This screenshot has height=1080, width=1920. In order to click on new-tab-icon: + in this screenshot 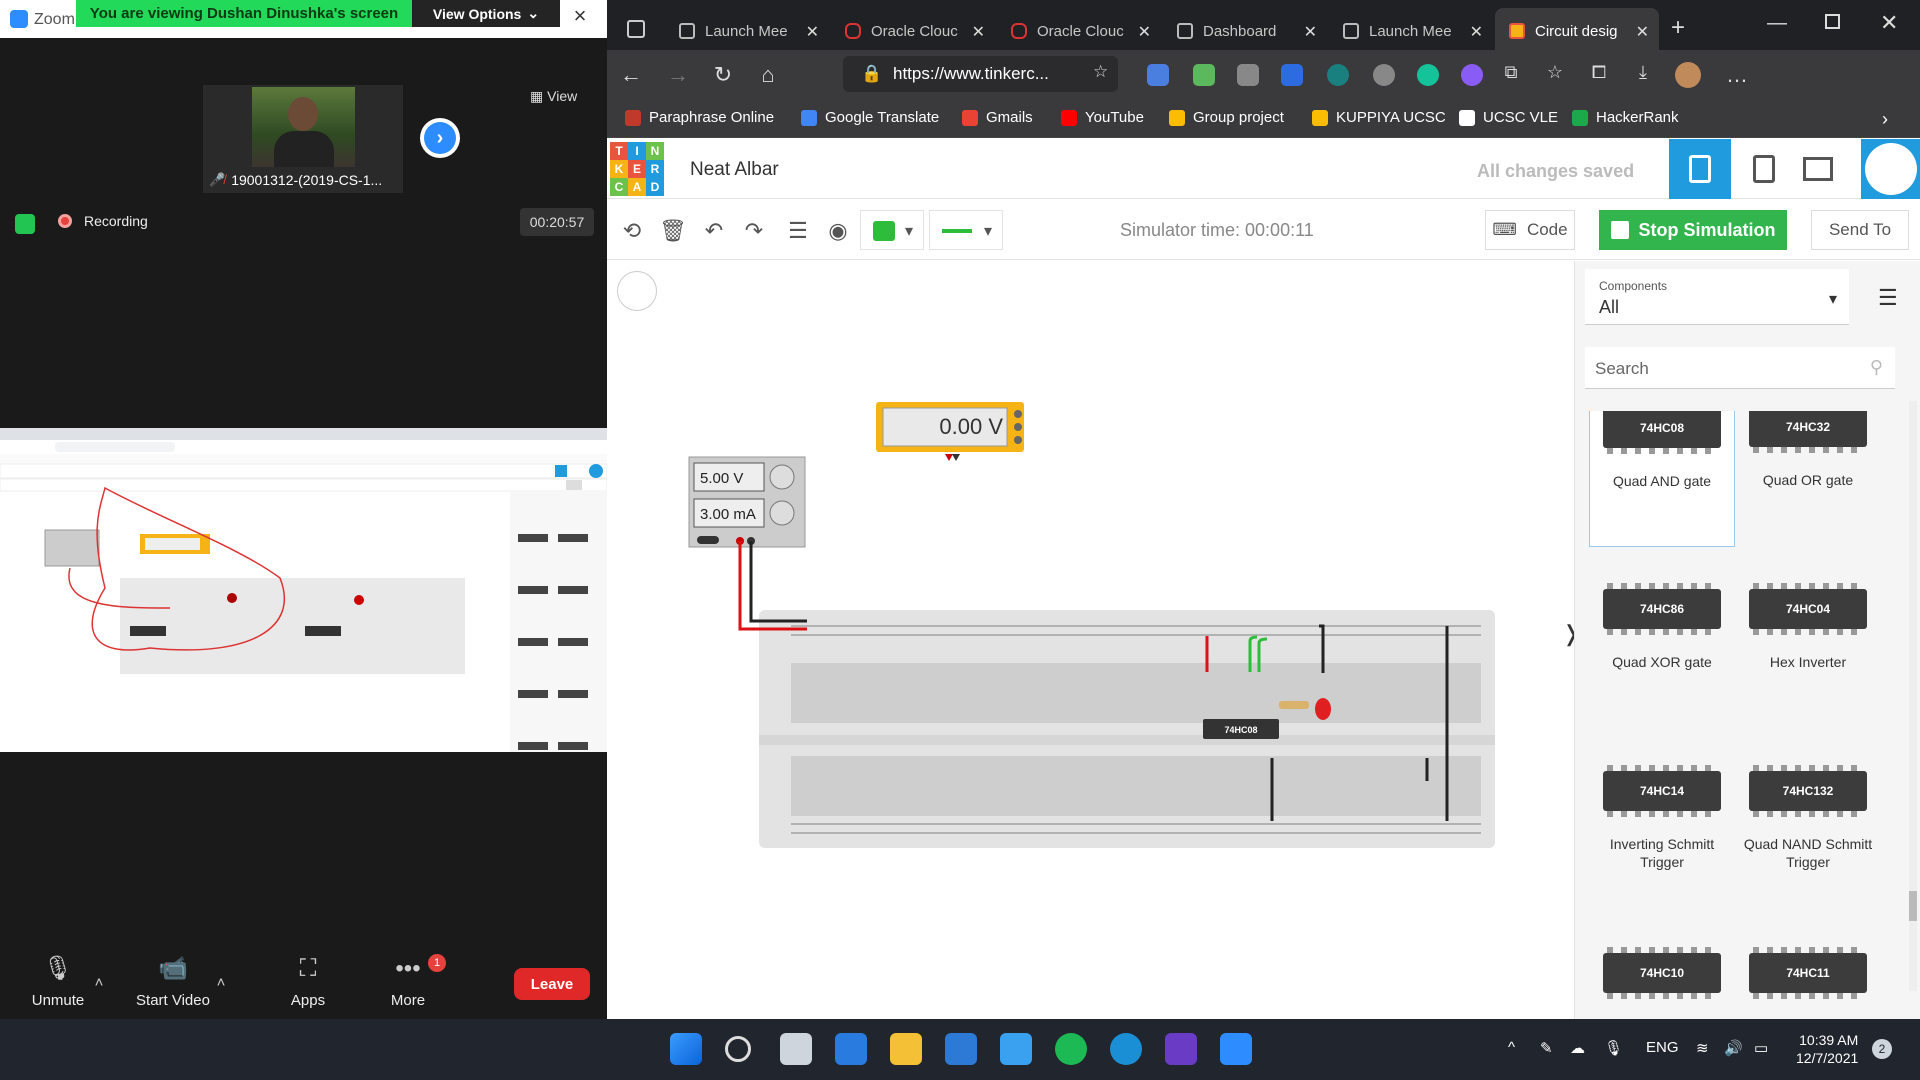, I will do `click(1678, 28)`.